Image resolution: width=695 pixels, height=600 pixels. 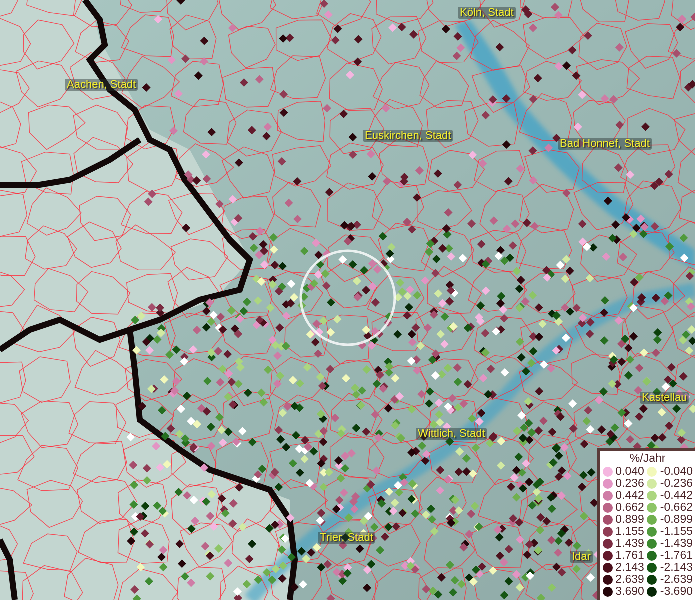 I want to click on place-label: Trier, Stadt, so click(x=347, y=538).